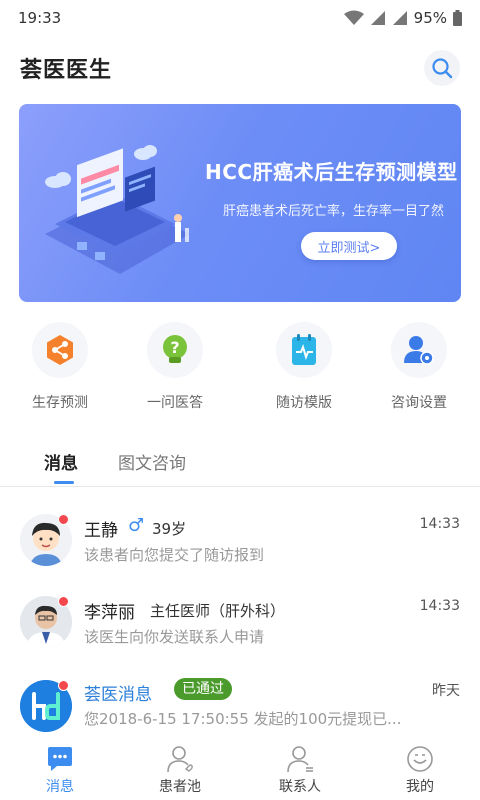 This screenshot has height=800, width=480. I want to click on test-now-button: 立即测试>, so click(349, 246).